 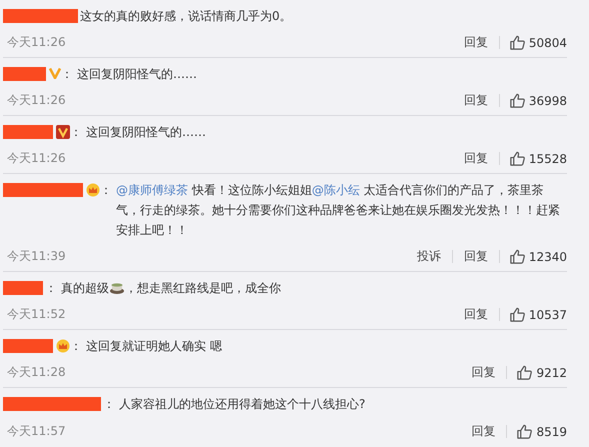 I want to click on like-button: 12340, so click(x=537, y=256).